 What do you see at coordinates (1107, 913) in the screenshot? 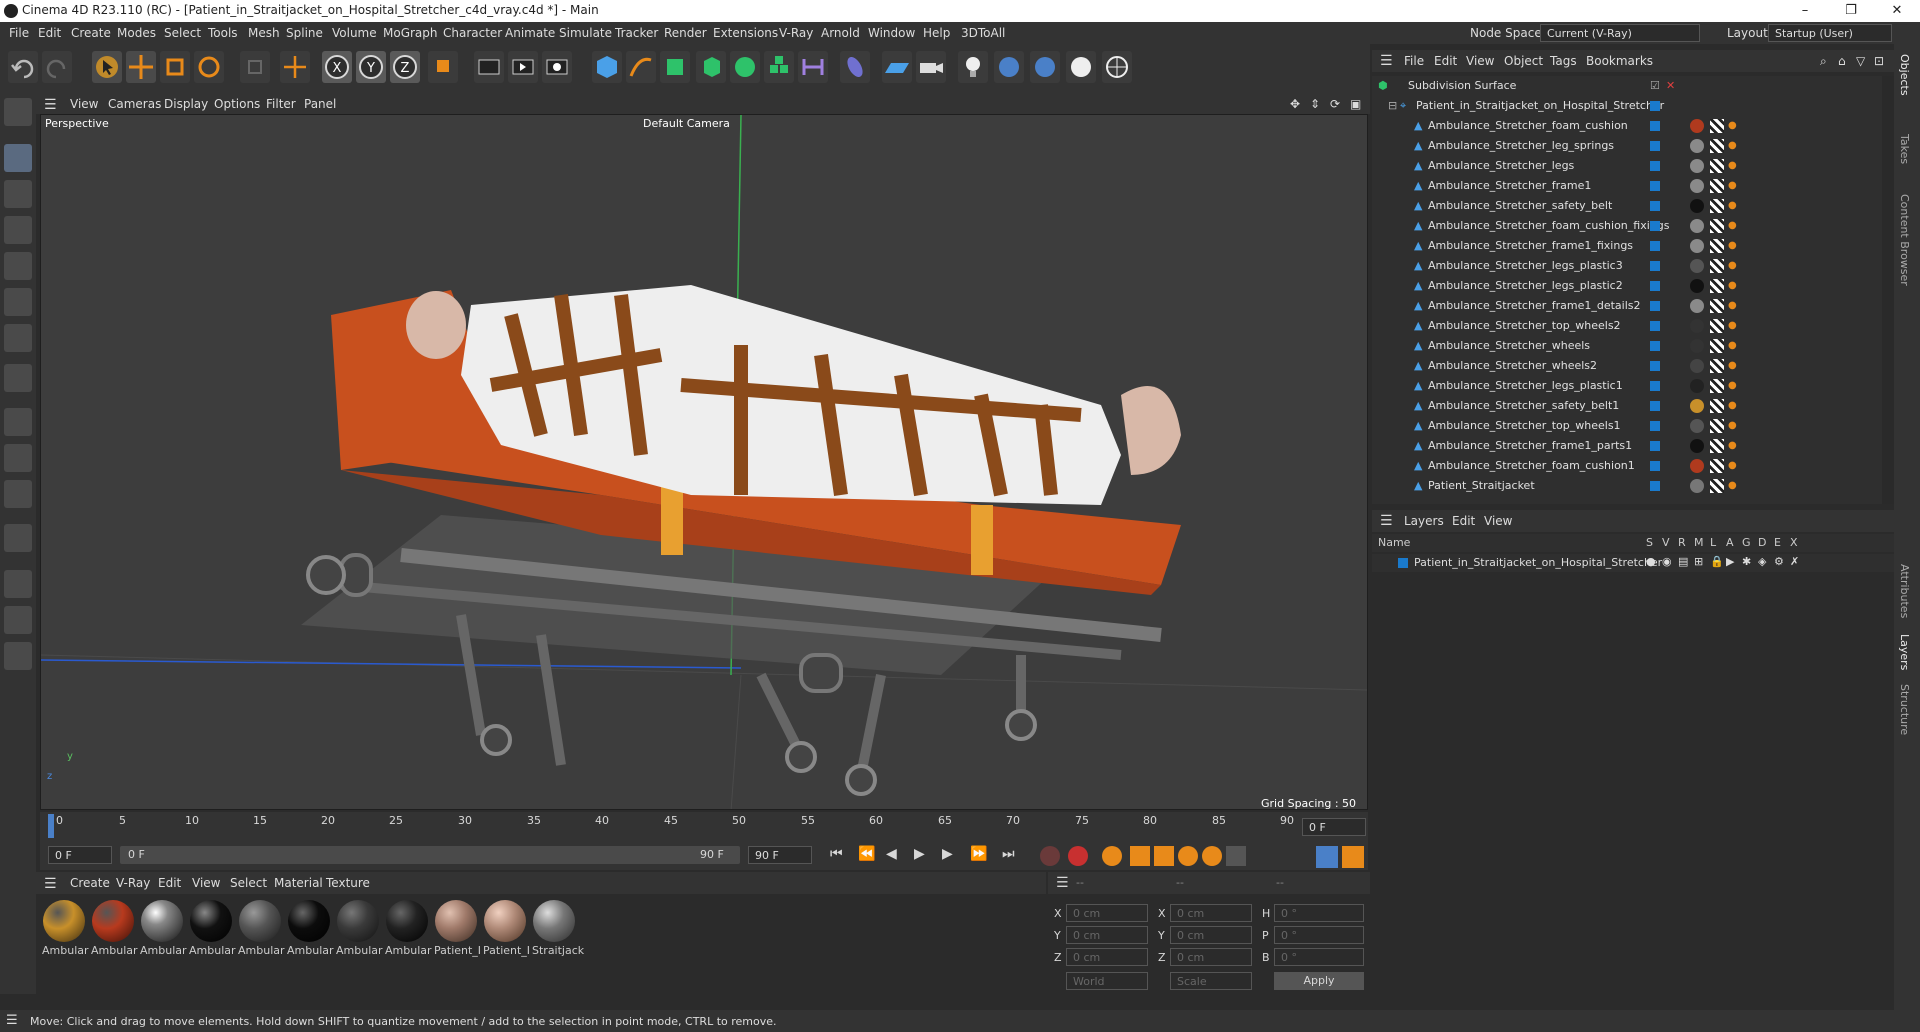
I see `position-x-field: 0 cm` at bounding box center [1107, 913].